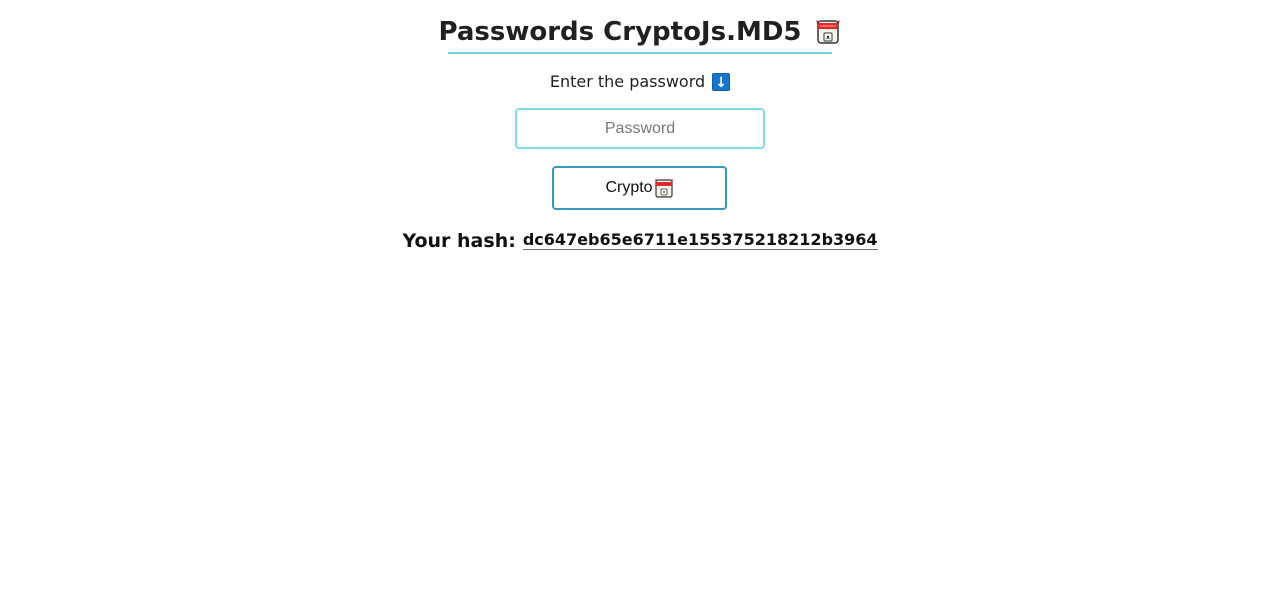 The height and width of the screenshot is (592, 1280). What do you see at coordinates (640, 128) in the screenshot?
I see `password-input` at bounding box center [640, 128].